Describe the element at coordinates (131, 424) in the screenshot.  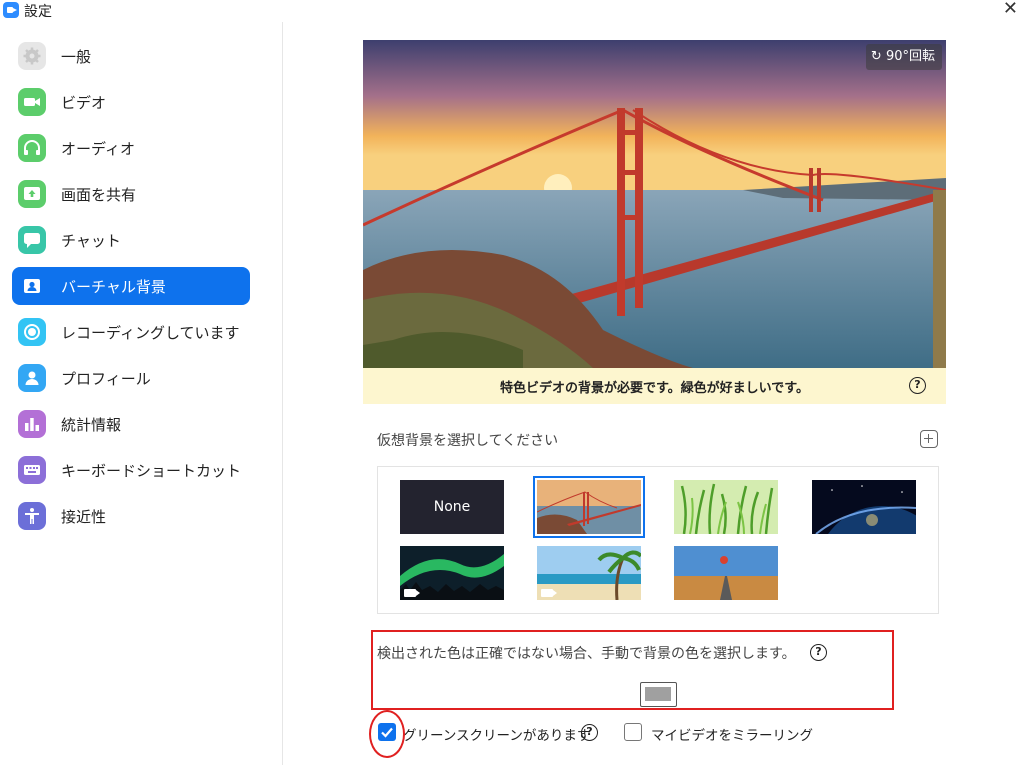
I see `sidebar-item-statistics: 統計情報` at that location.